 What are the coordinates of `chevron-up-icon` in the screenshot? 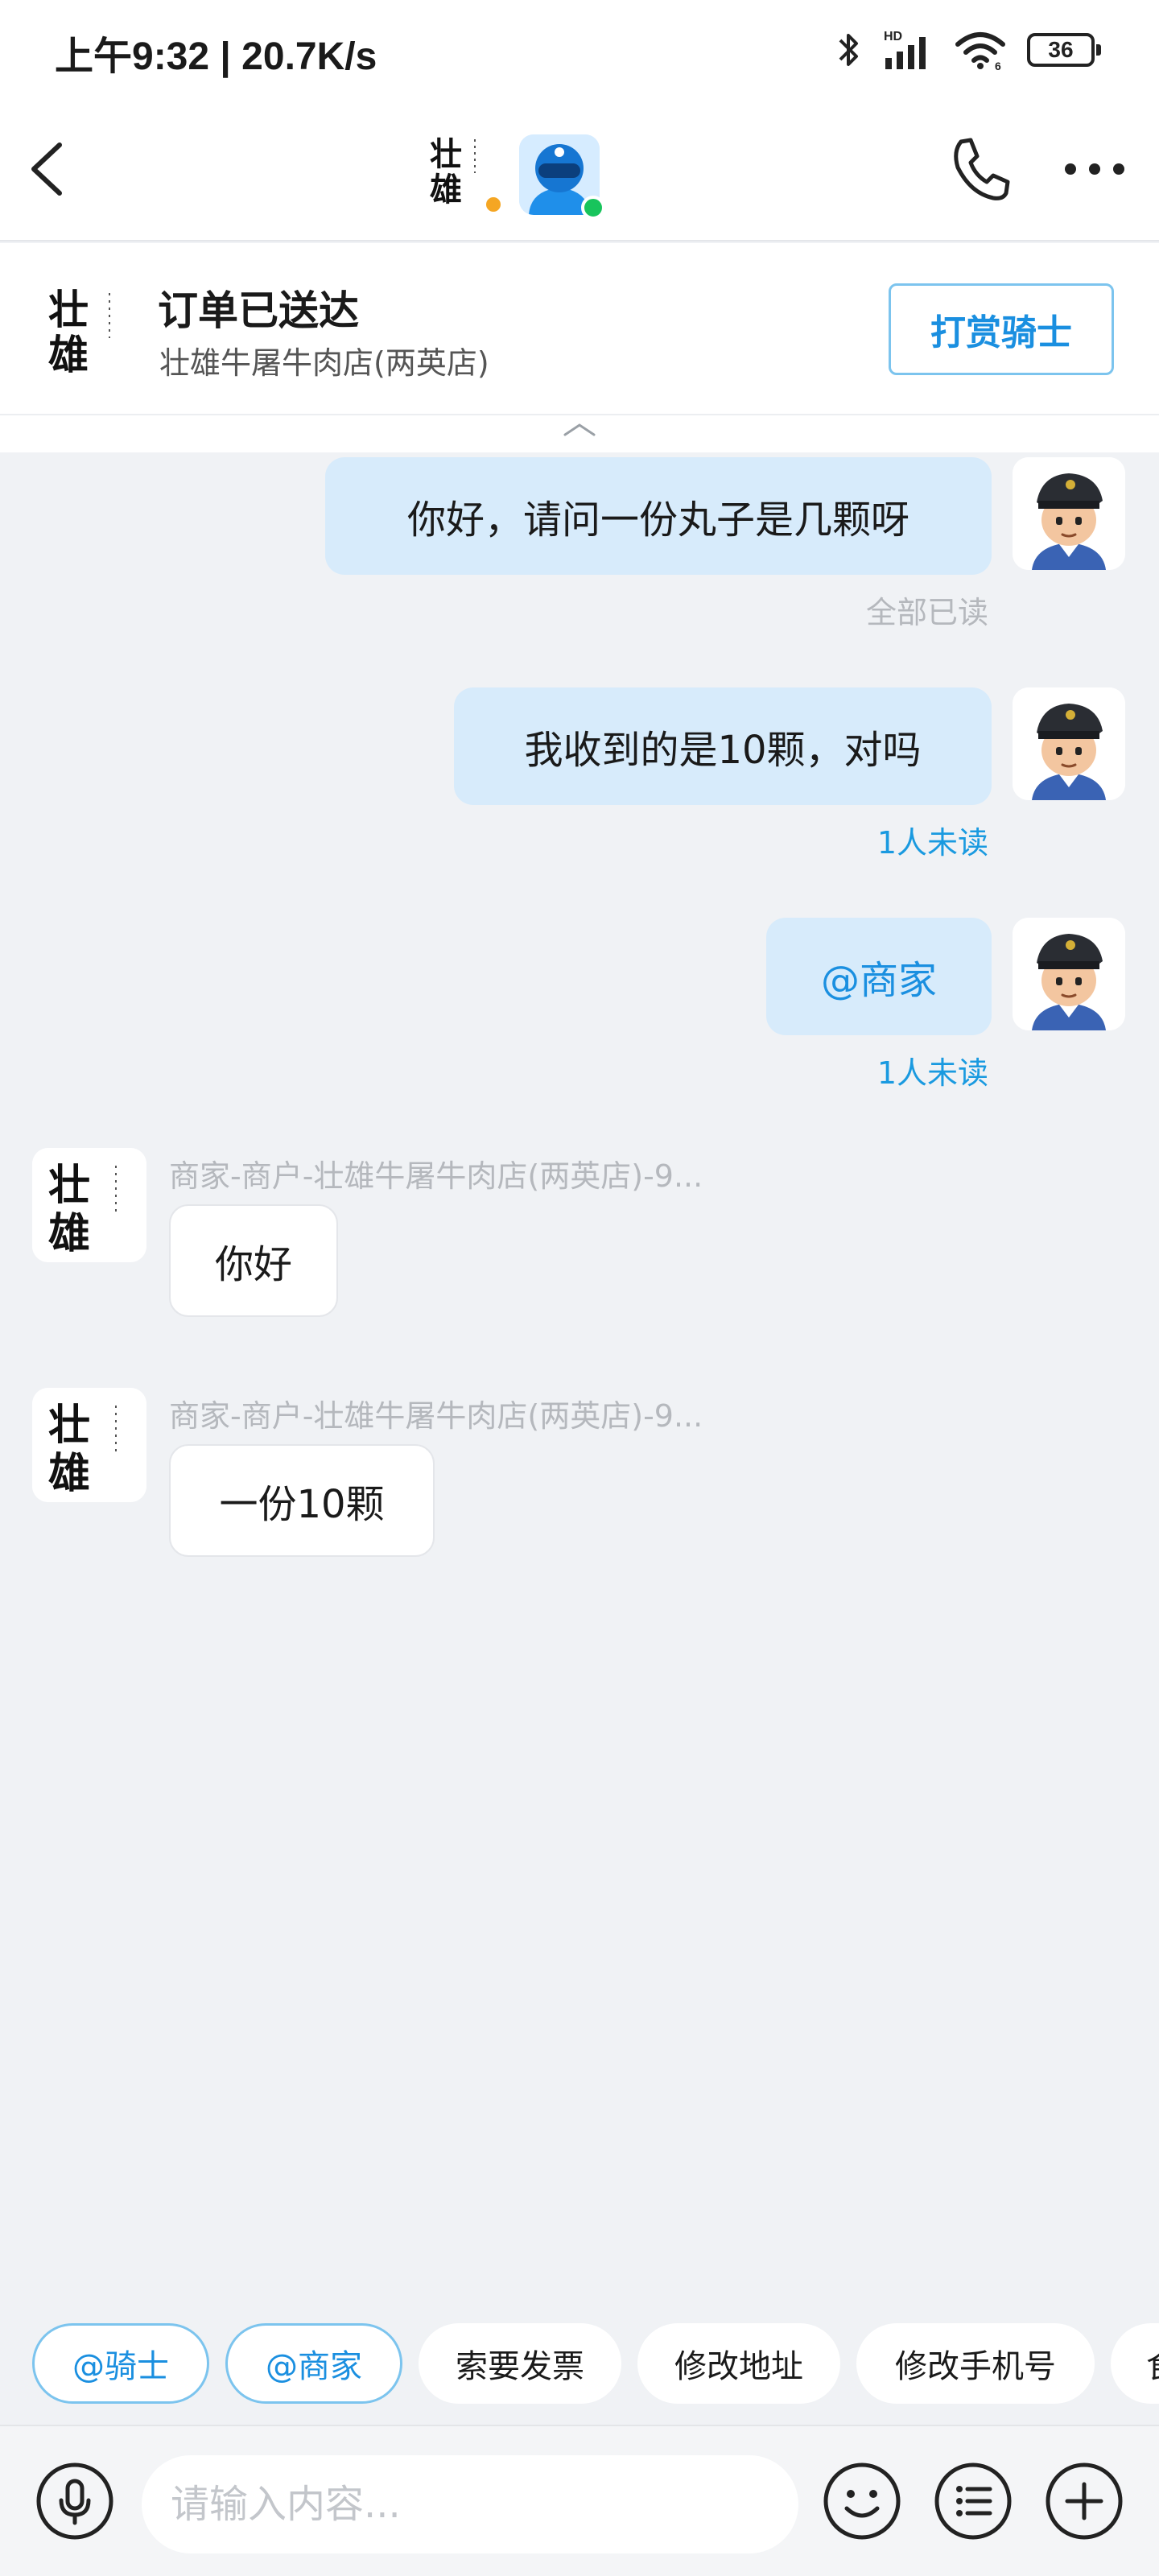 It's located at (579, 430).